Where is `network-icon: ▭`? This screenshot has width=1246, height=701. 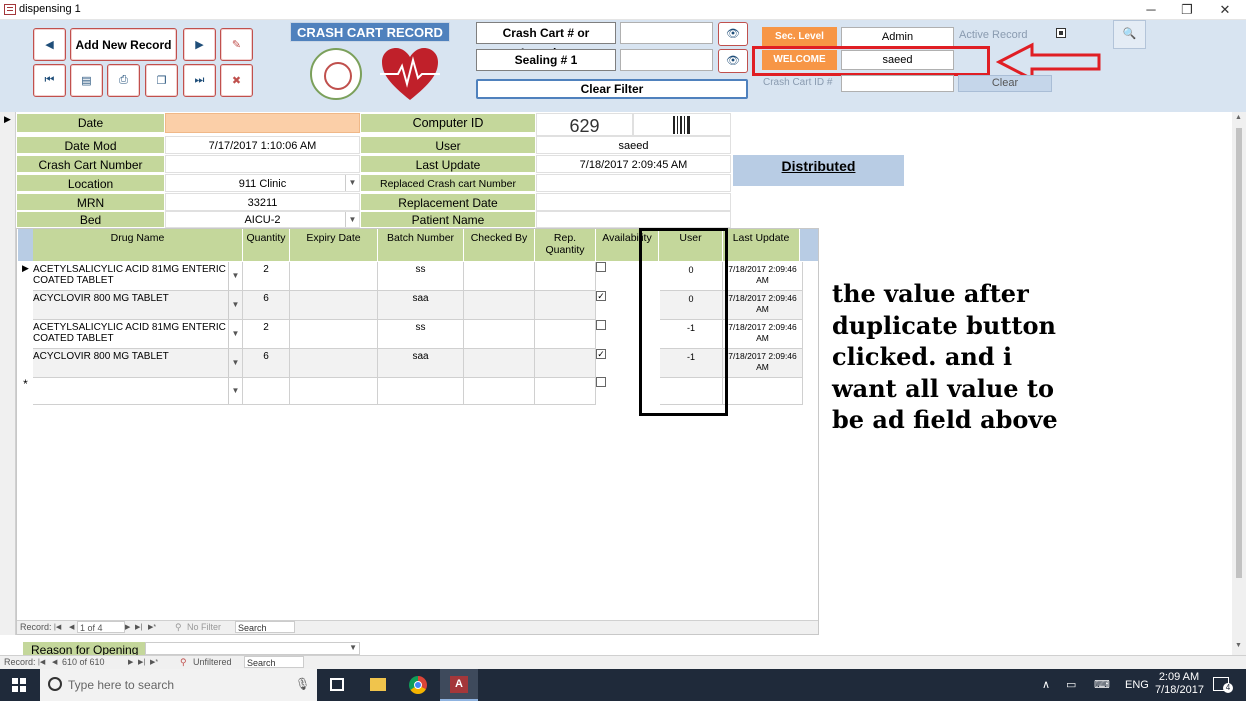 network-icon: ▭ is located at coordinates (1071, 684).